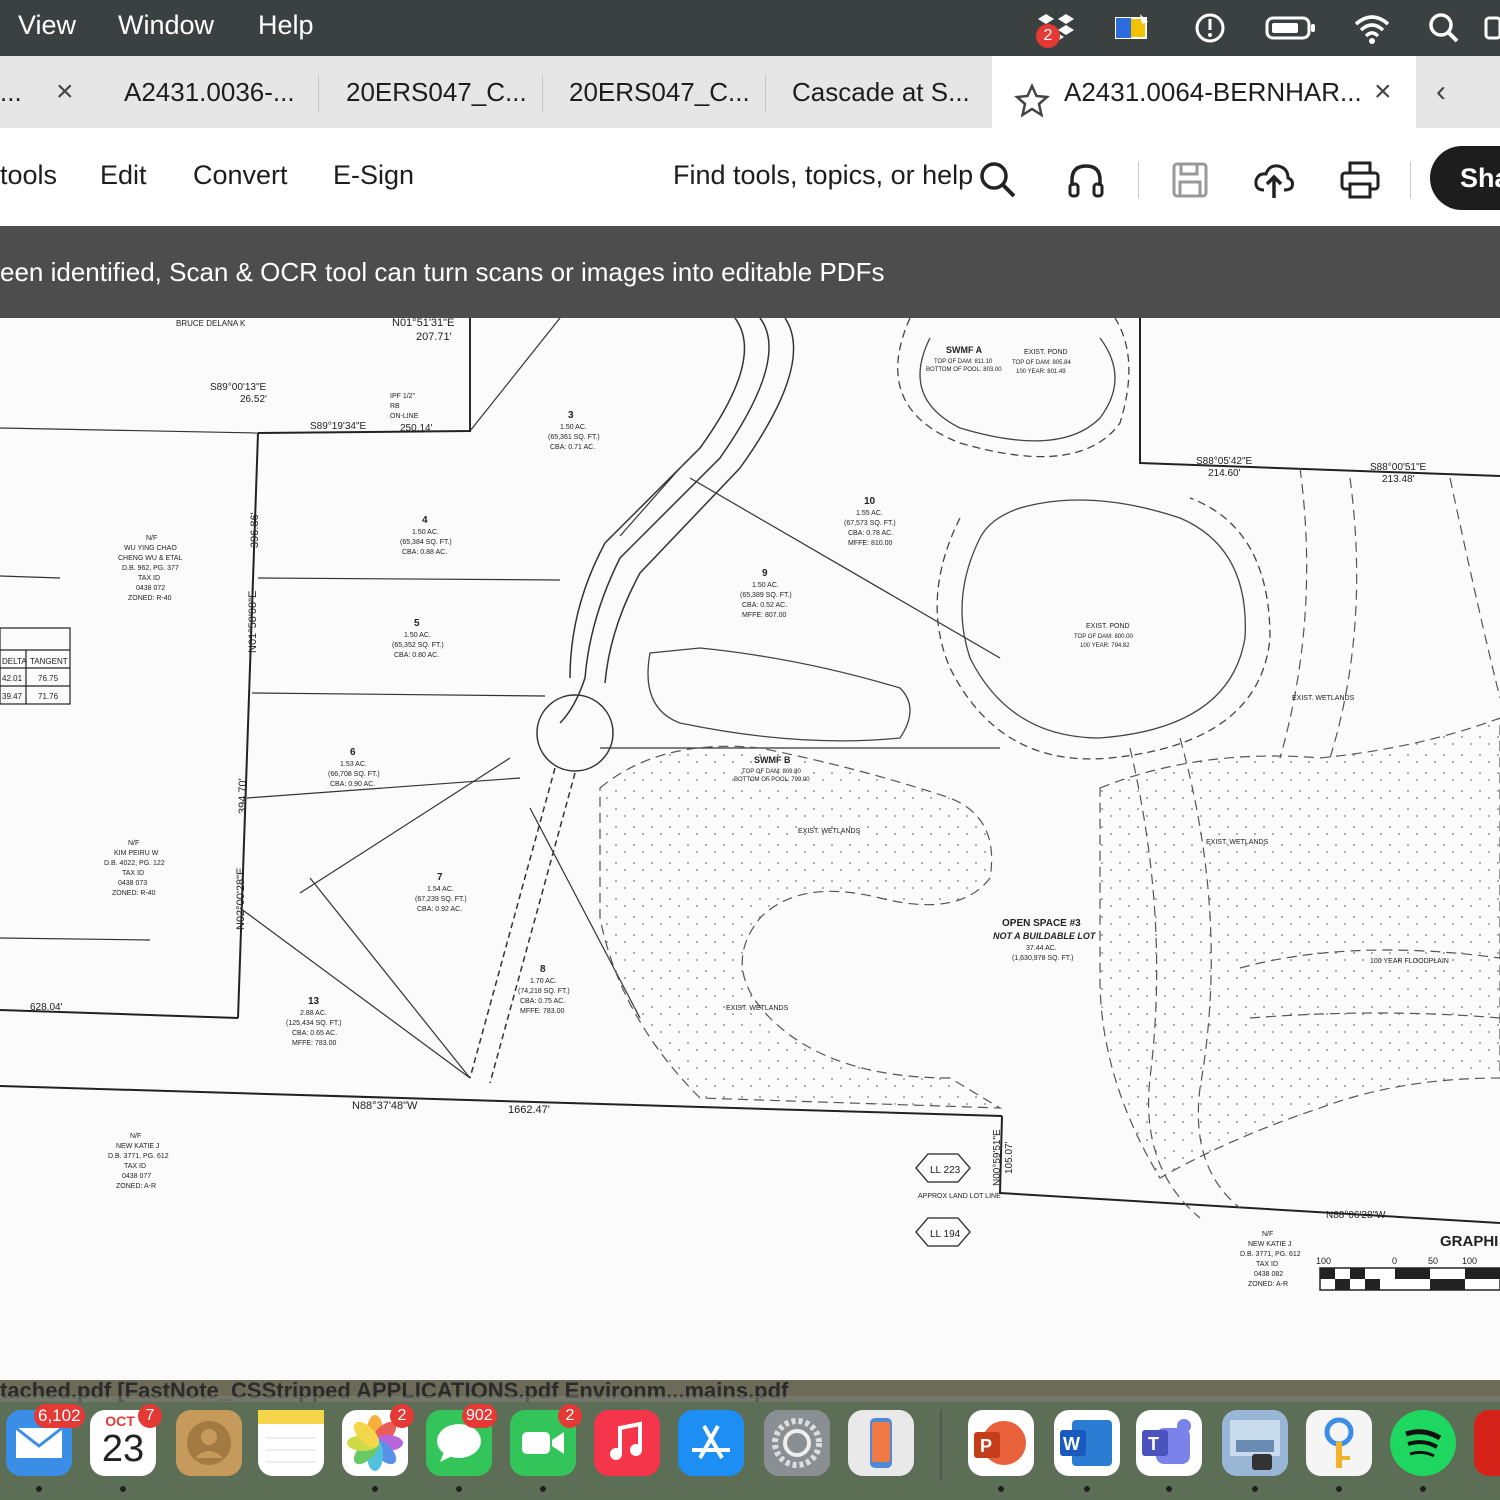  Describe the element at coordinates (150, 548) in the screenshot. I see `svg-text: WU YING CHAO` at that location.